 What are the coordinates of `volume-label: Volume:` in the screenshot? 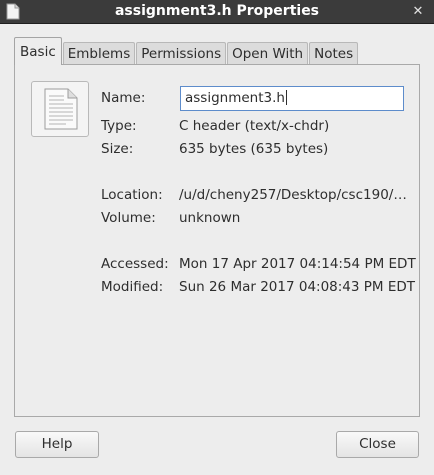 It's located at (128, 218).